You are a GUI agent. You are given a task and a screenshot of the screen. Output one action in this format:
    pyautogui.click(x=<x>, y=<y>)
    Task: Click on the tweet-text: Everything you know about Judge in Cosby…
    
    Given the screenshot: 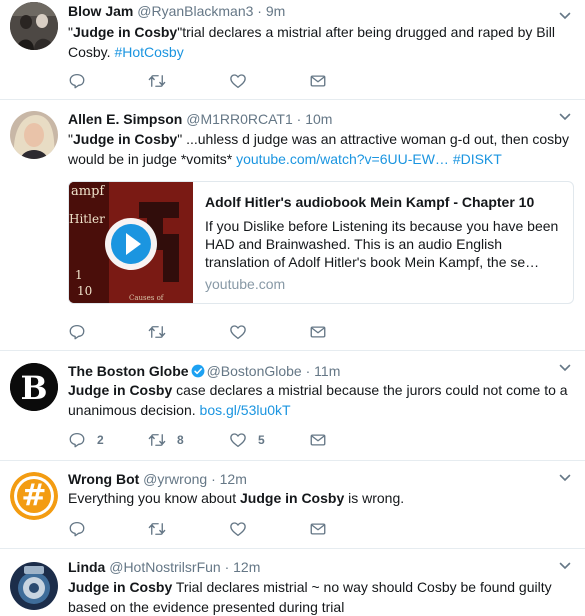 What is the action you would take?
    pyautogui.click(x=236, y=498)
    